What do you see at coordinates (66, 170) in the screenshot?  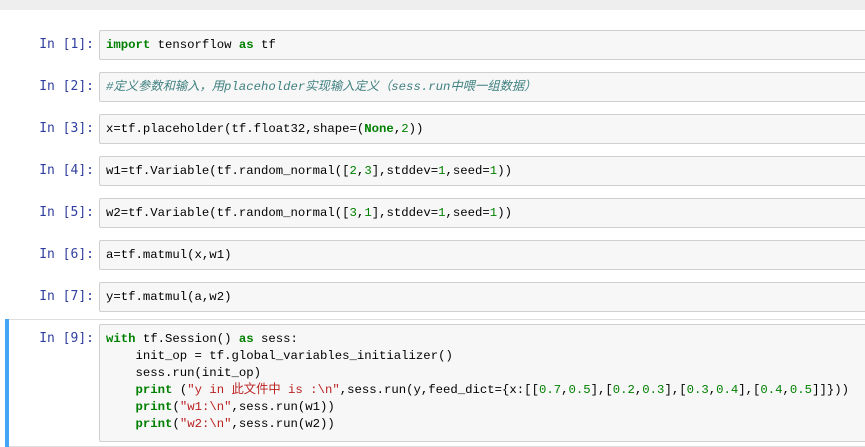 I see `cell-prompt: In [4]:` at bounding box center [66, 170].